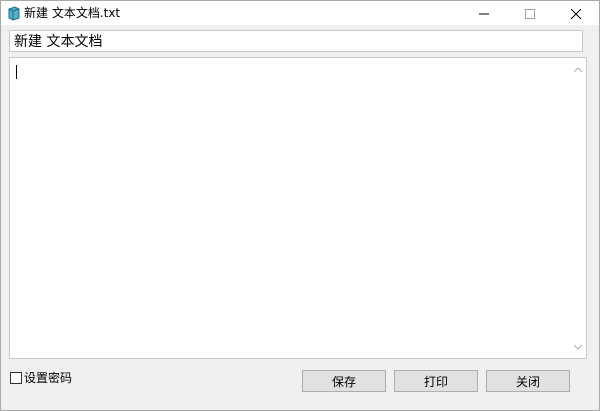  I want to click on minimize-button, so click(484, 13).